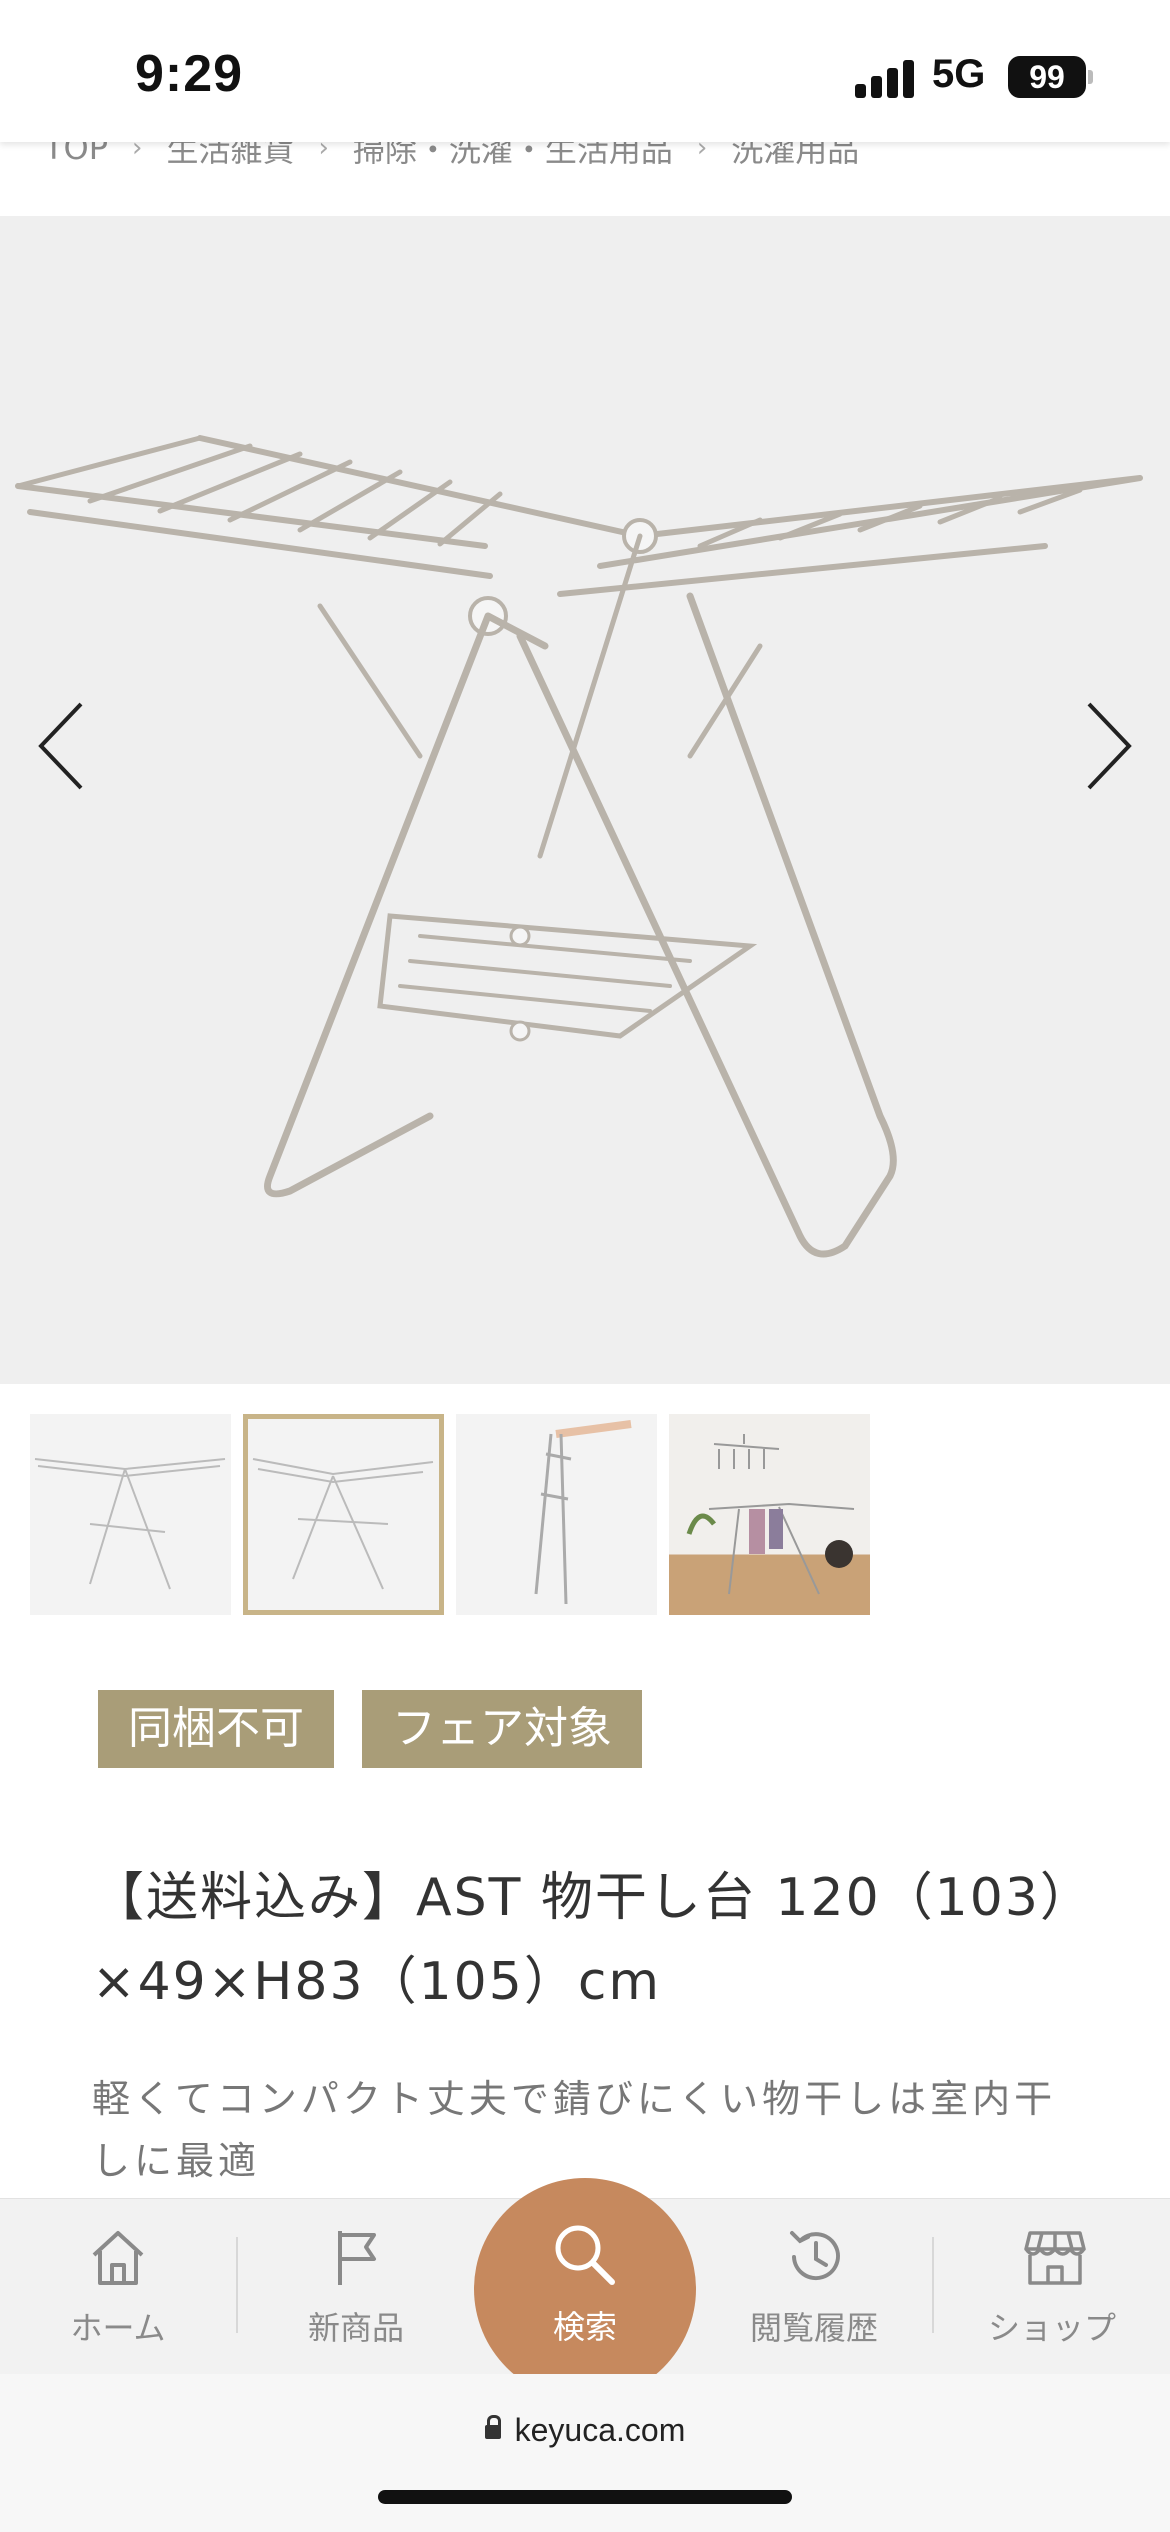 The height and width of the screenshot is (2532, 1170). Describe the element at coordinates (1052, 2287) in the screenshot. I see `tab-shop: ショップ` at that location.